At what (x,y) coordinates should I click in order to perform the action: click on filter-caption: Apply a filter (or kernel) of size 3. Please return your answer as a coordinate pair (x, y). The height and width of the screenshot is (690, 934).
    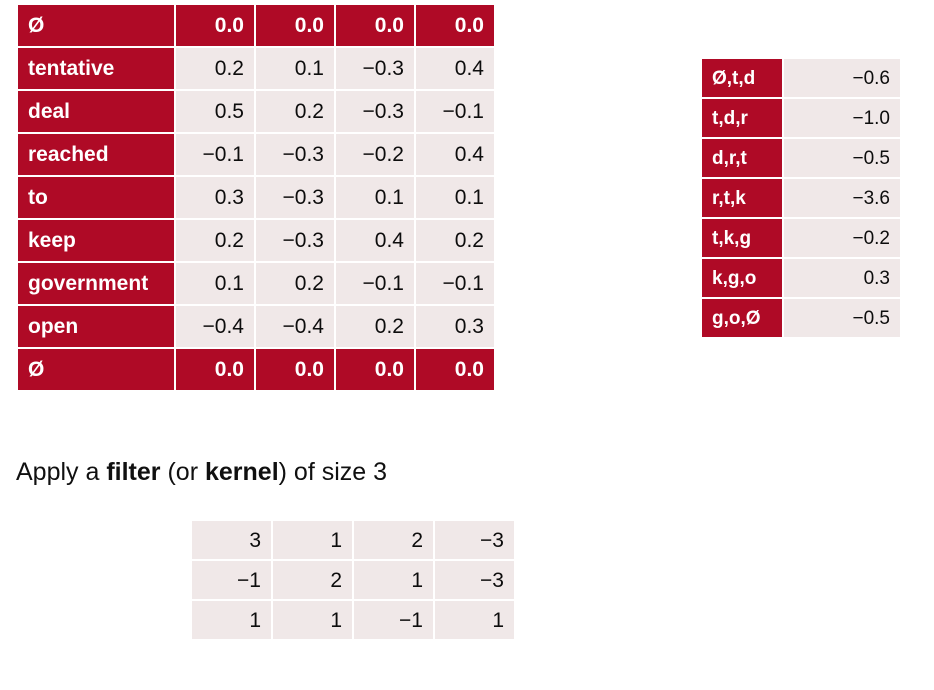
    Looking at the image, I should click on (201, 472).